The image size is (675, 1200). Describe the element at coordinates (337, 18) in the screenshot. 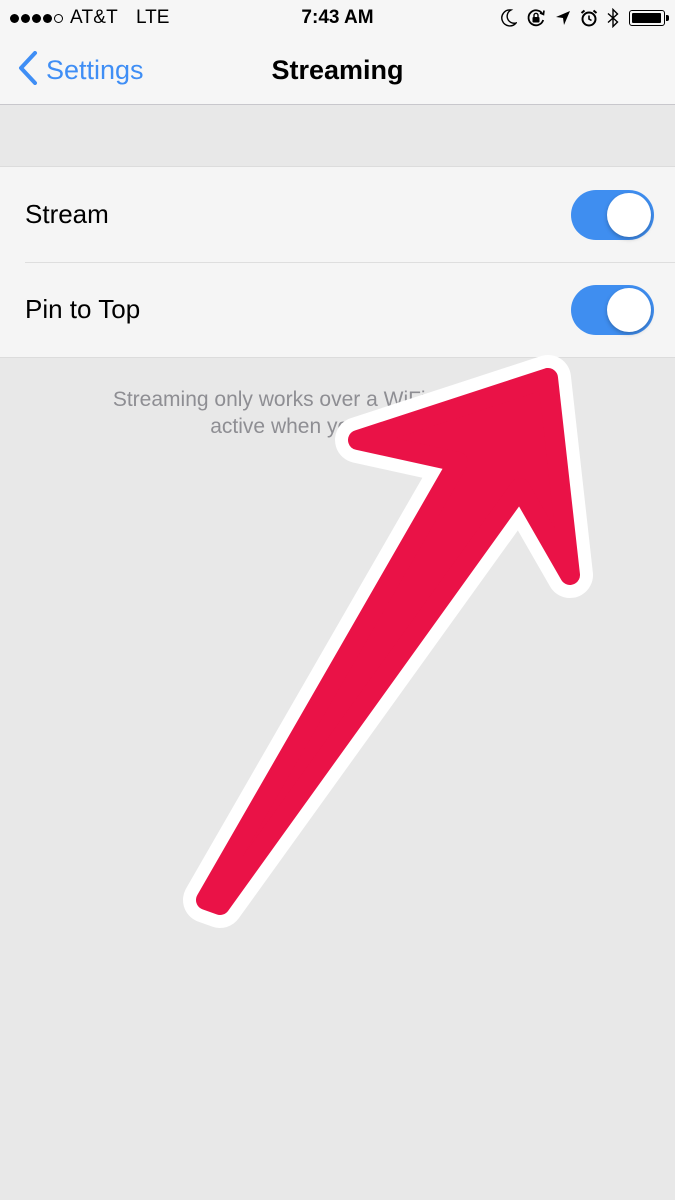

I see `status-bar: AT&T LTE 7:43 AM` at that location.